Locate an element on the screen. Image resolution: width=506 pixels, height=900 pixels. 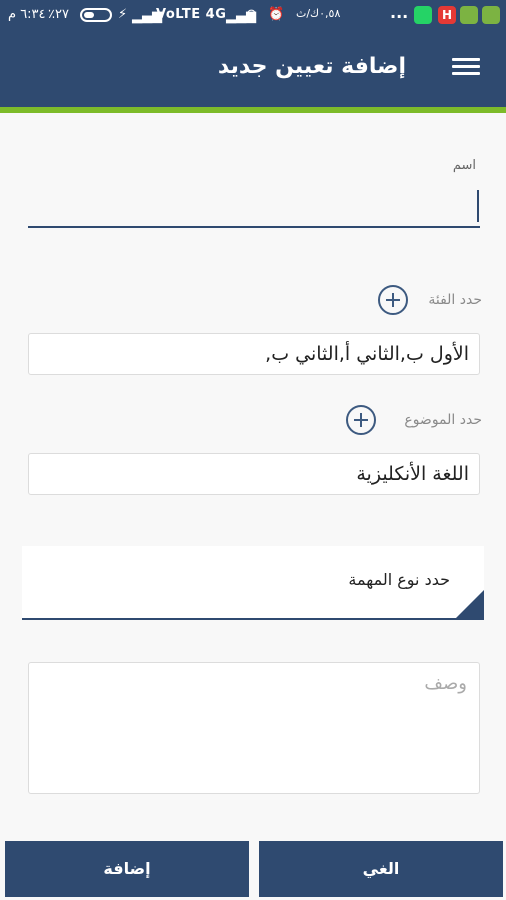
h-notification-icon: H is located at coordinates (447, 15).